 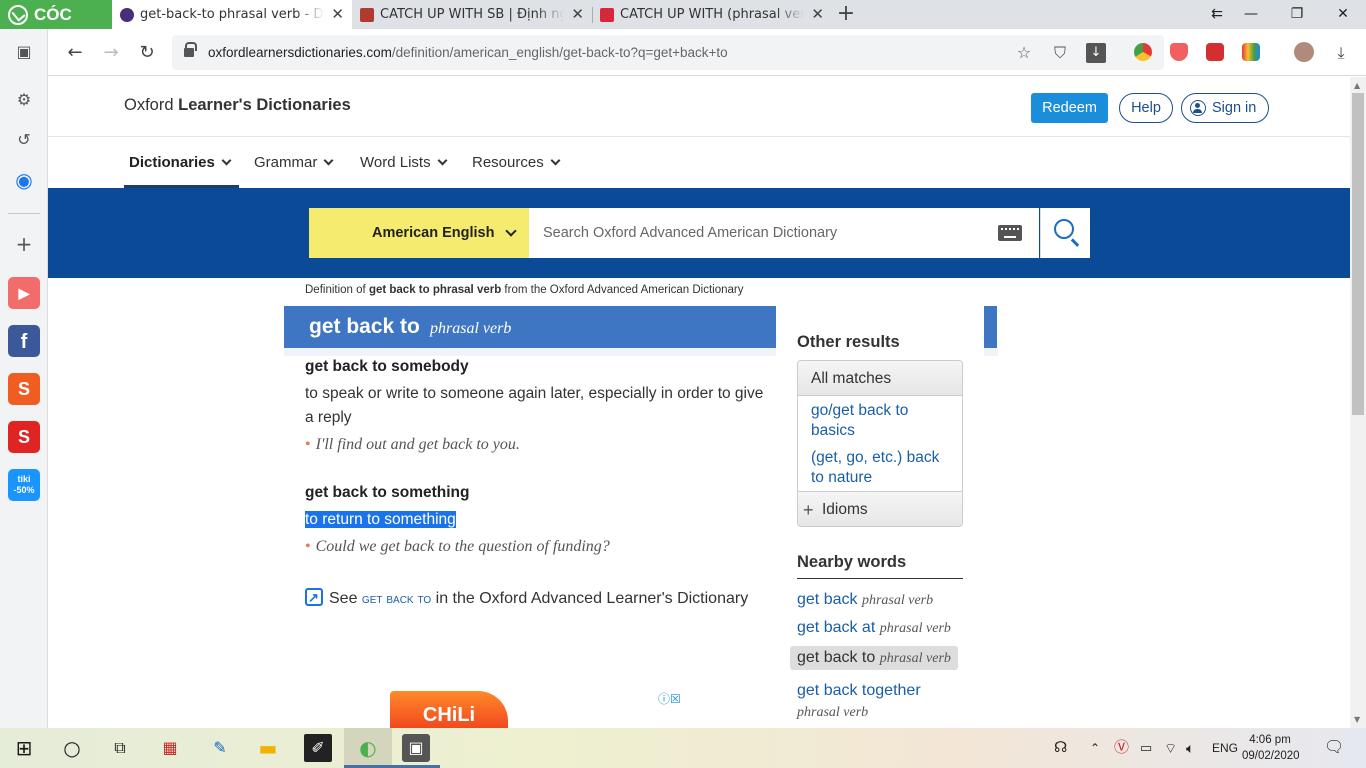 What do you see at coordinates (880, 508) in the screenshot?
I see `idioms-section: + Idioms` at bounding box center [880, 508].